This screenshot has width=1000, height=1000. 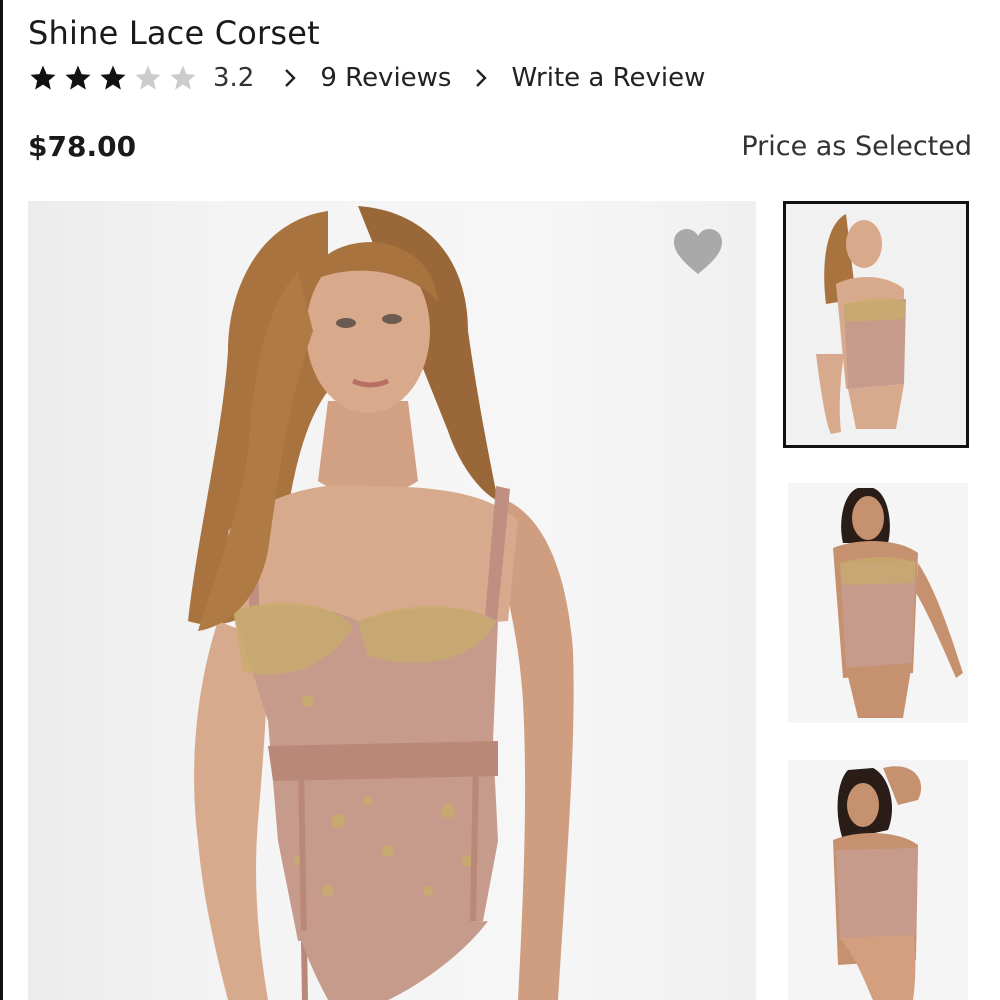 I want to click on product-price: $78.00, so click(x=82, y=146).